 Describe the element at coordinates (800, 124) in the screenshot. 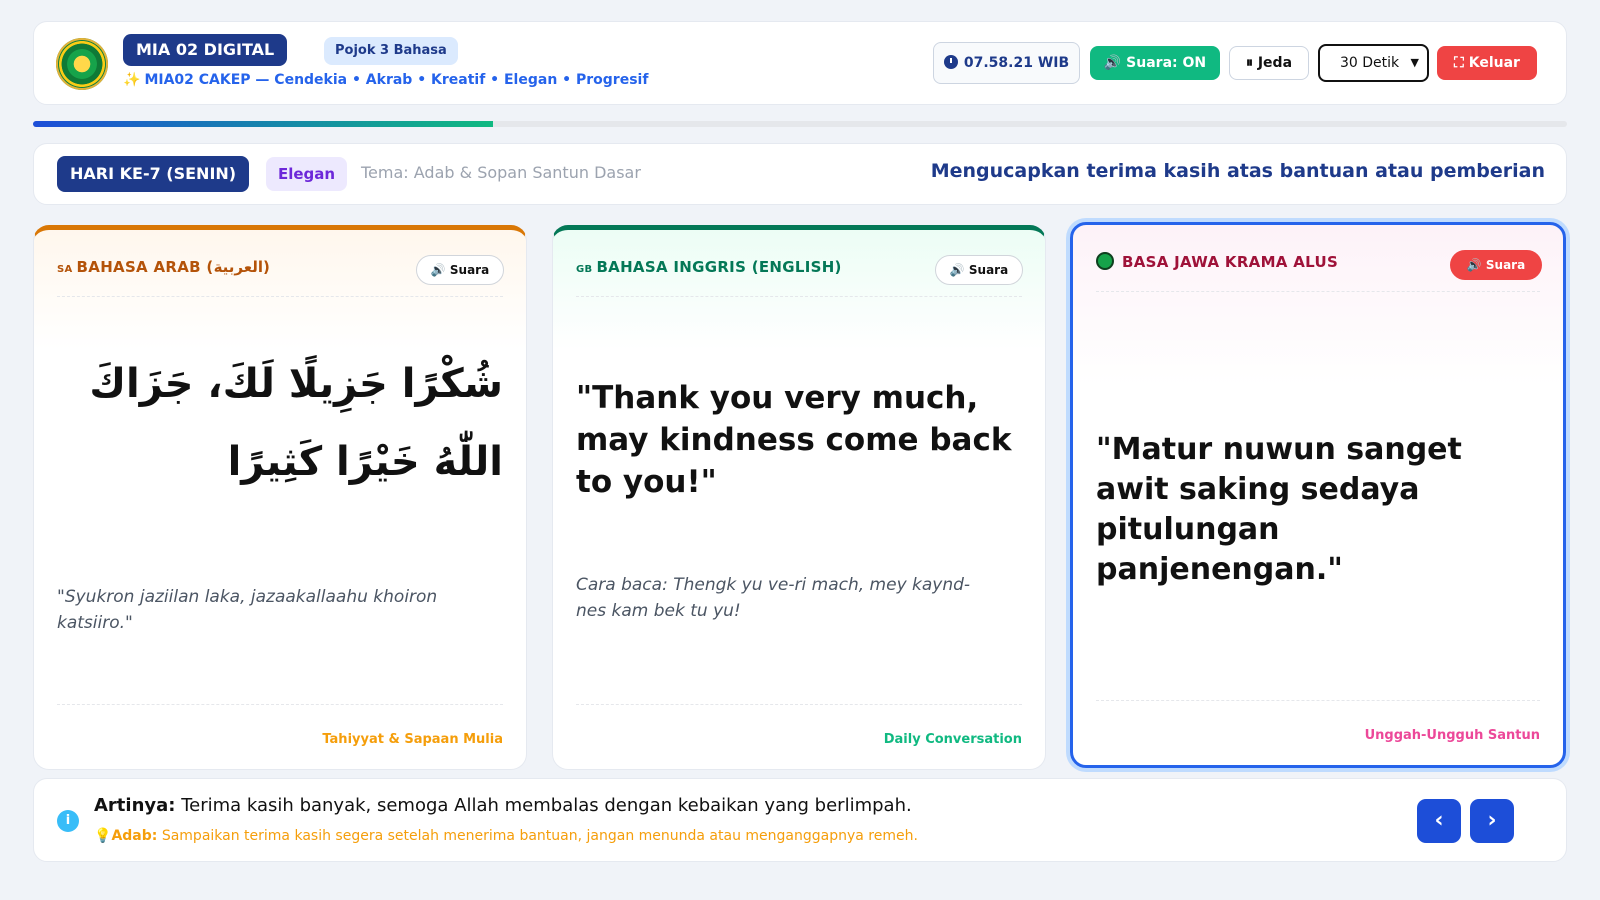

I see `slide-progress-bar` at that location.